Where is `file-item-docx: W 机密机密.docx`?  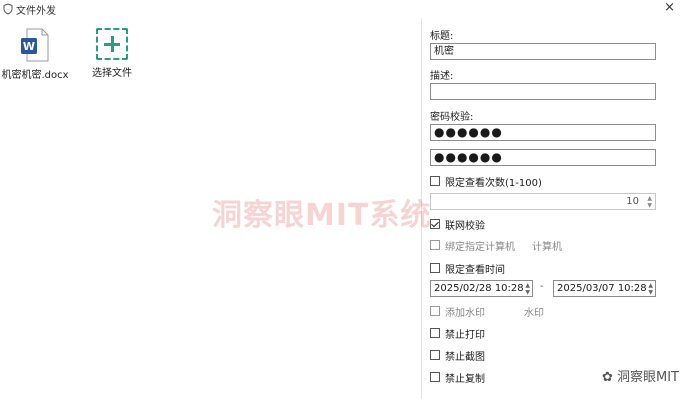 file-item-docx: W 机密机密.docx is located at coordinates (35, 54).